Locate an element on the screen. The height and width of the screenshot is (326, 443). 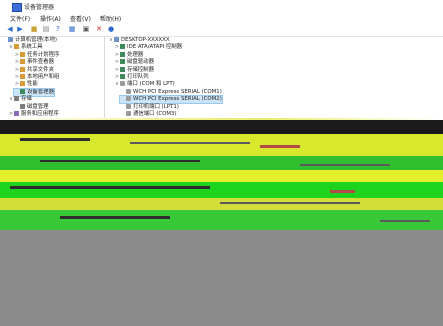
window-title: 设备管理器 is located at coordinates (39, 7).